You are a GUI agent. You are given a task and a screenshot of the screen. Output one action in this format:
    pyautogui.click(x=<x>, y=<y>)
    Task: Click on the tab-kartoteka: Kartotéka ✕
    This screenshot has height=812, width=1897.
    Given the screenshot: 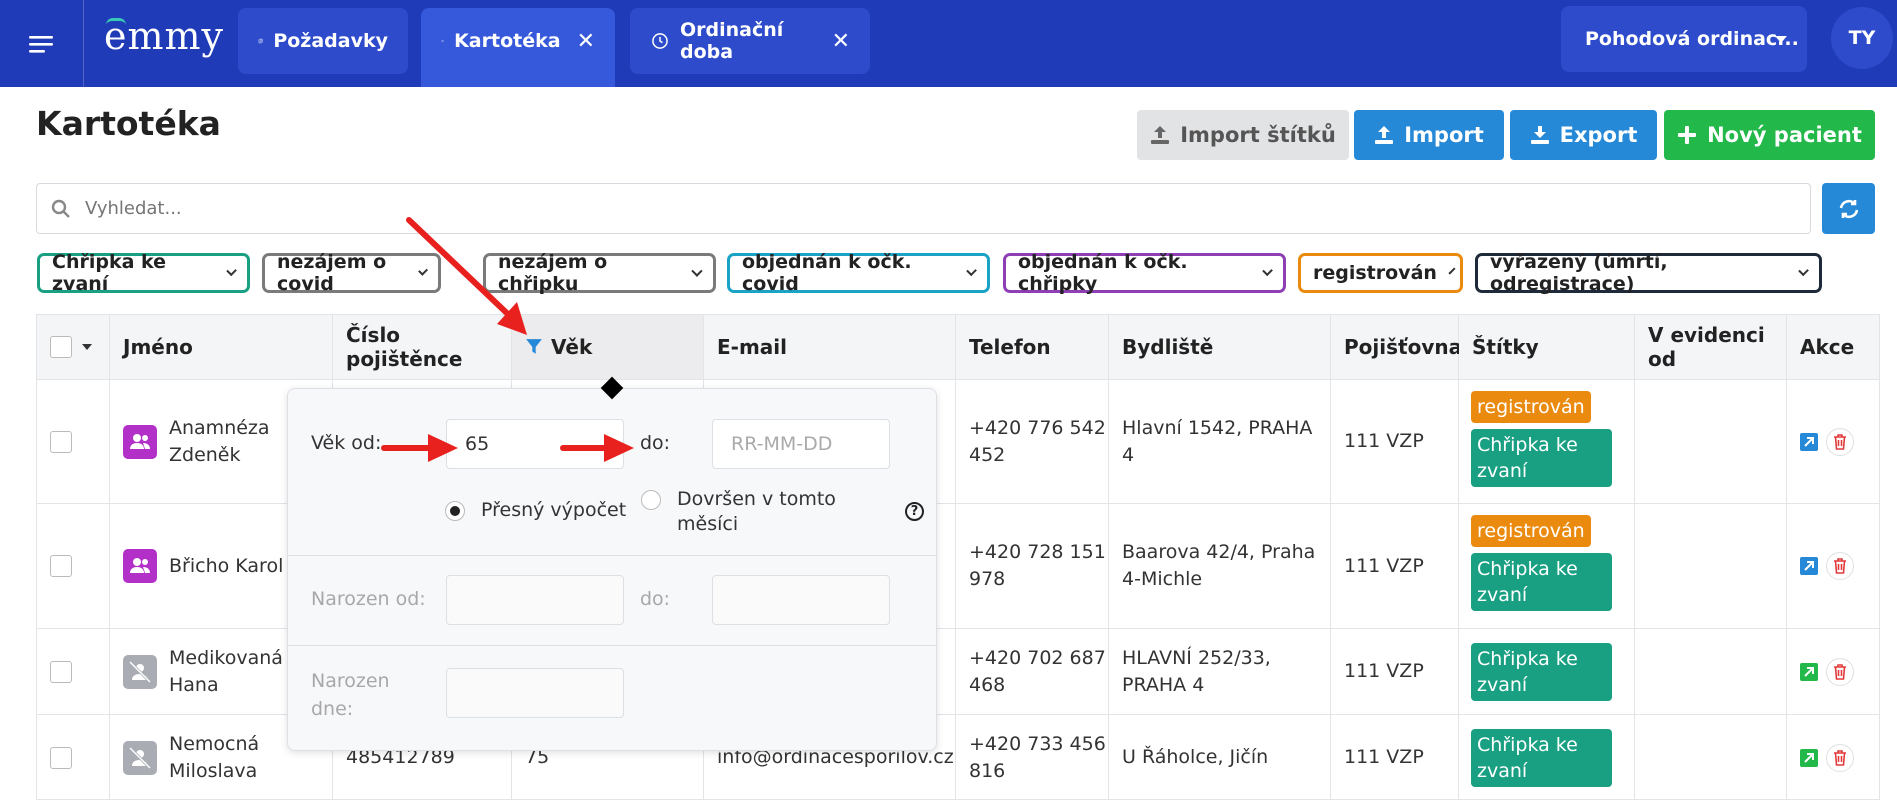 What is the action you would take?
    pyautogui.click(x=518, y=47)
    